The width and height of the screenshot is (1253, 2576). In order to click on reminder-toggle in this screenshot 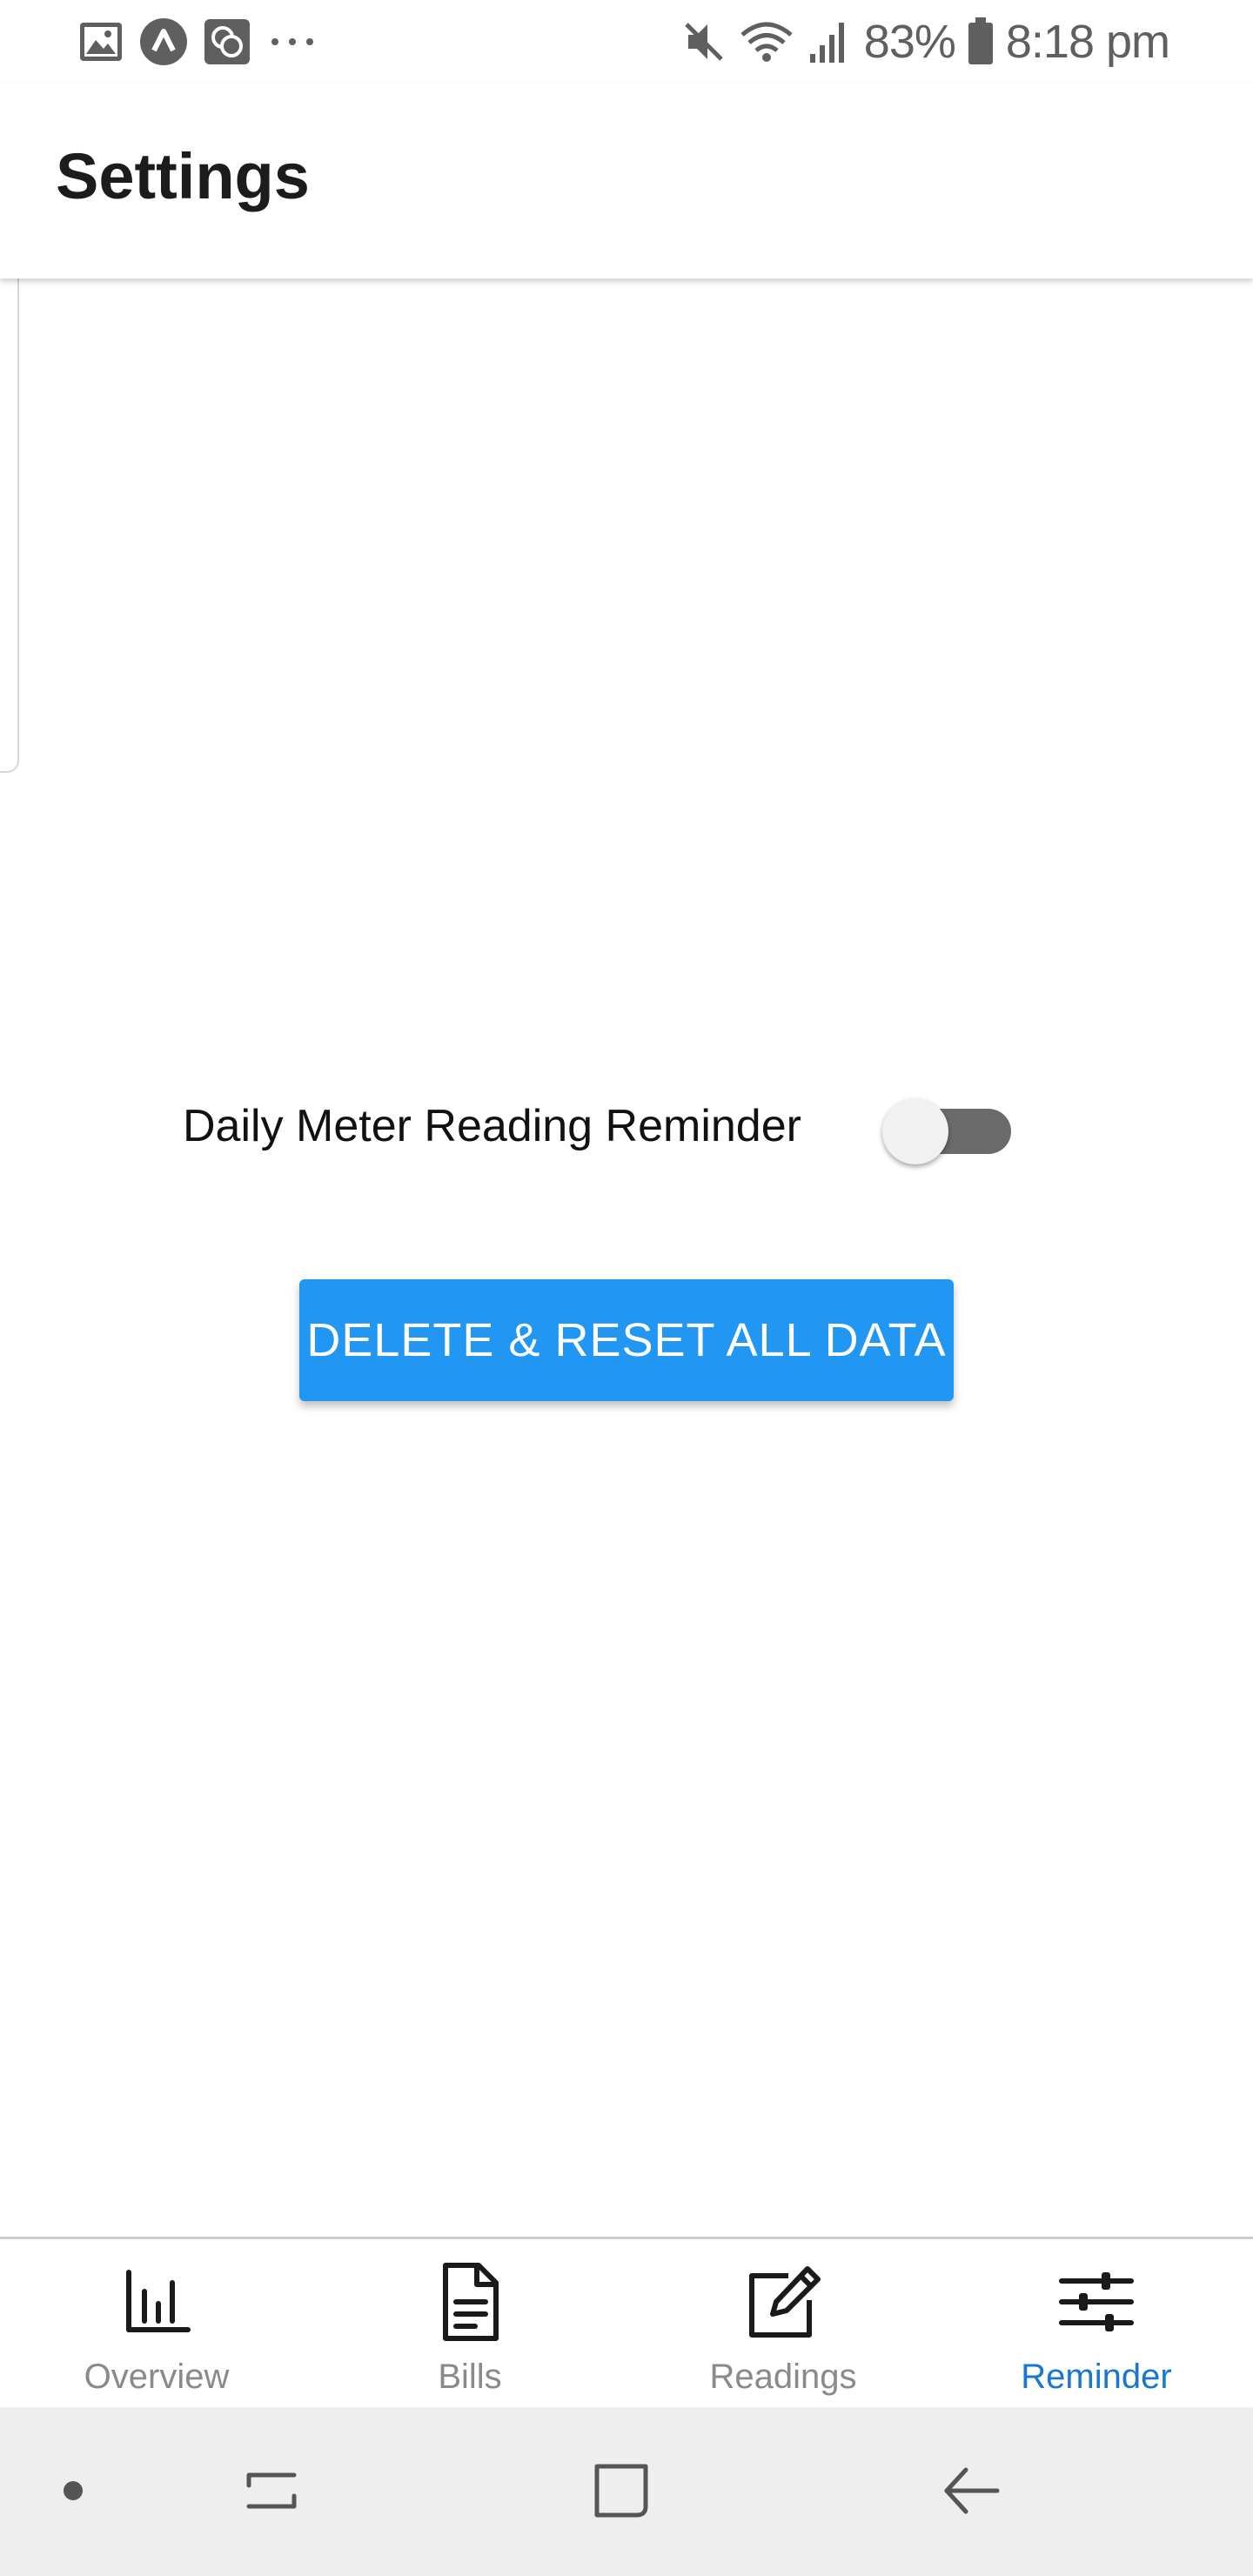, I will do `click(947, 1131)`.